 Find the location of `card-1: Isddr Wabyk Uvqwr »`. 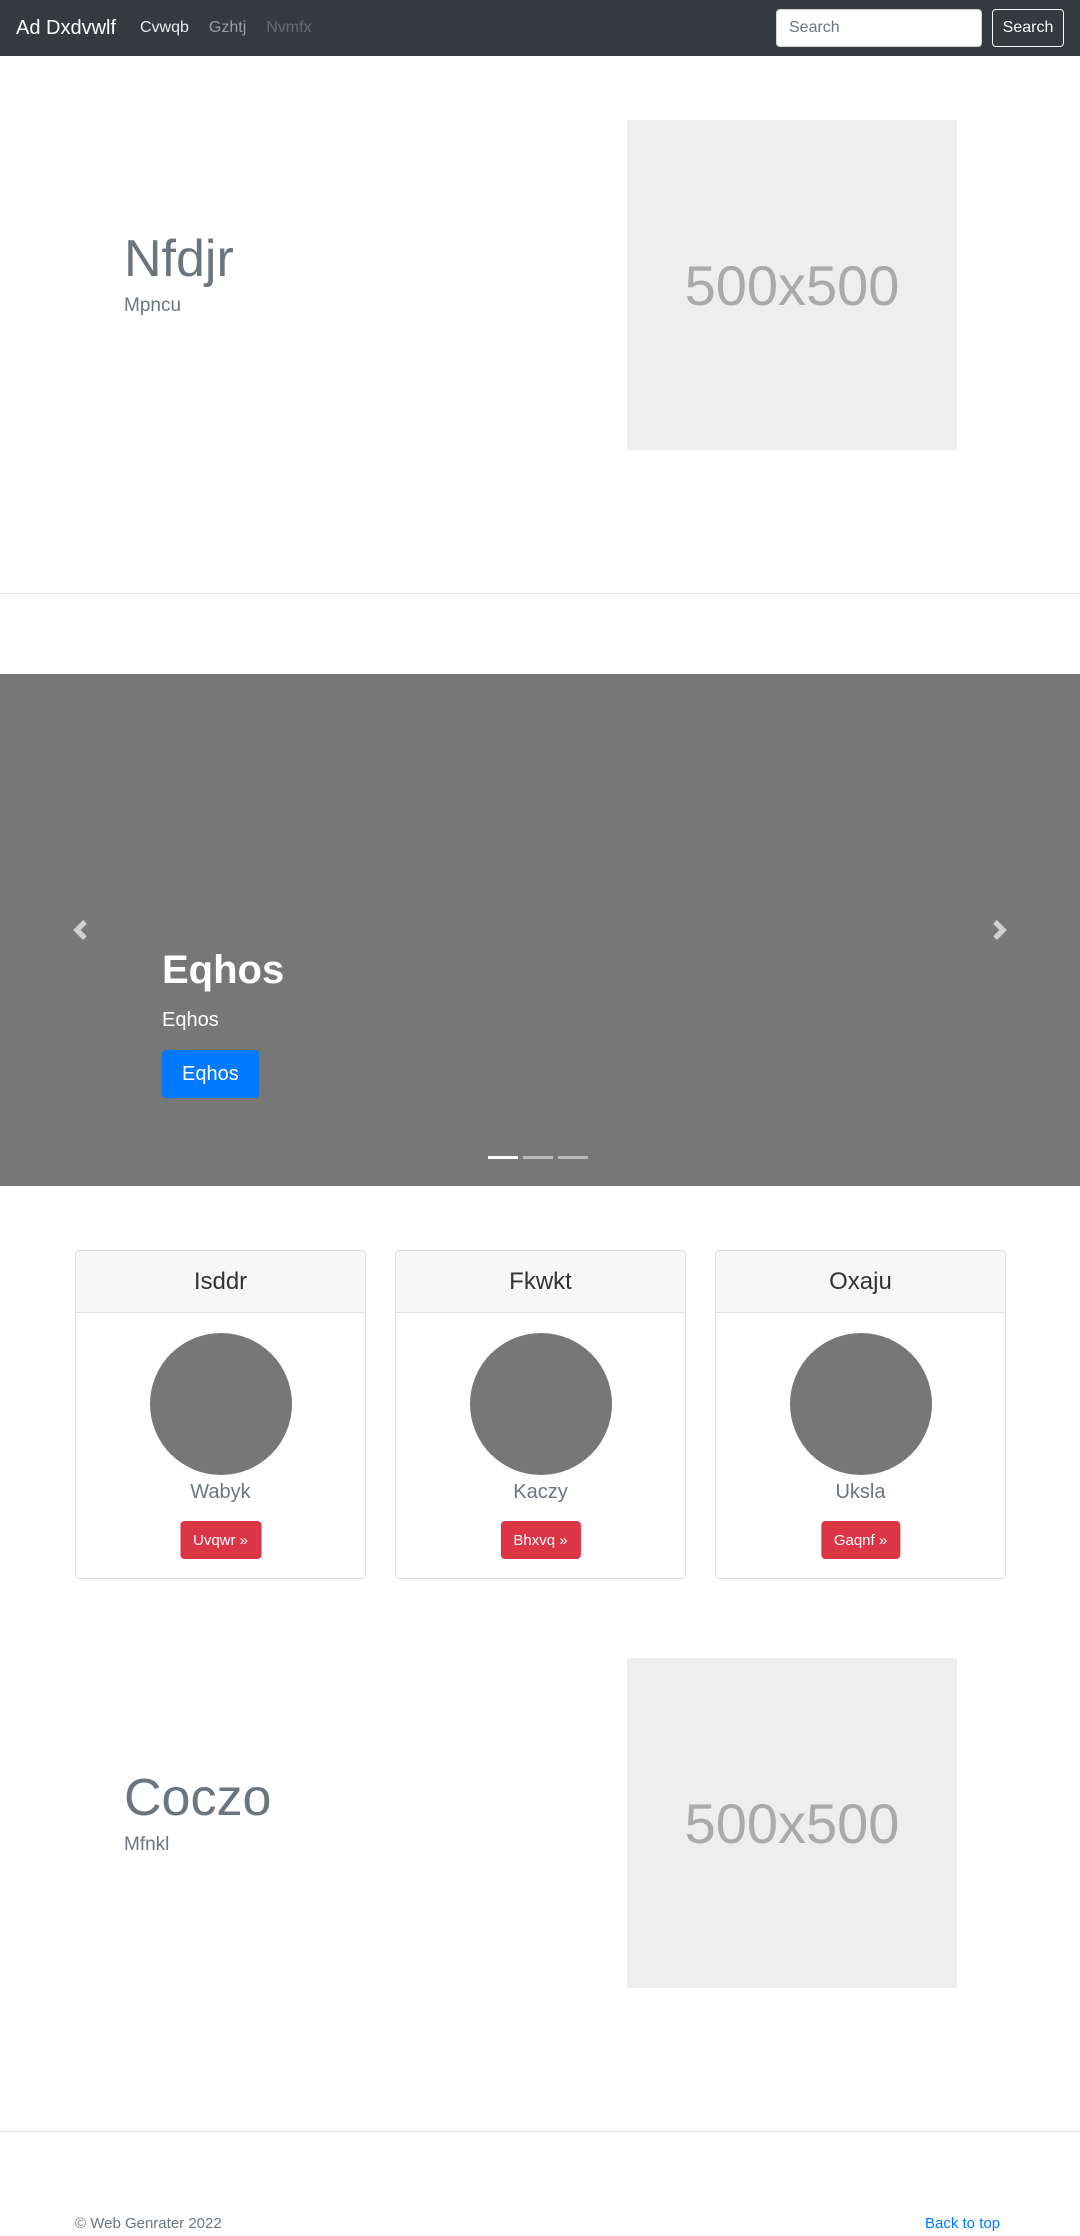

card-1: Isddr Wabyk Uvqwr » is located at coordinates (220, 1414).